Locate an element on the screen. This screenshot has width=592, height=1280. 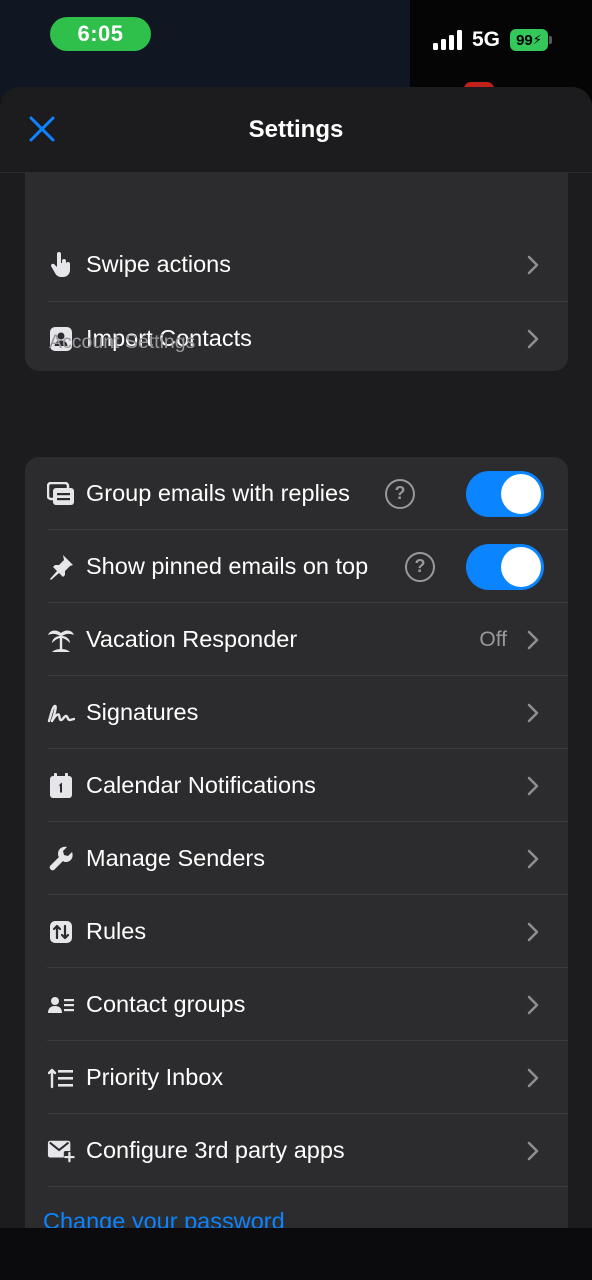
signature-icon is located at coordinates (61, 713).